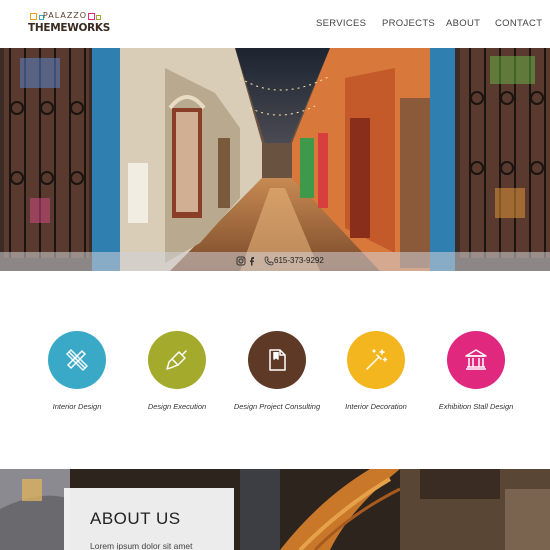 The image size is (550, 550). I want to click on facebook-icon, so click(252, 261).